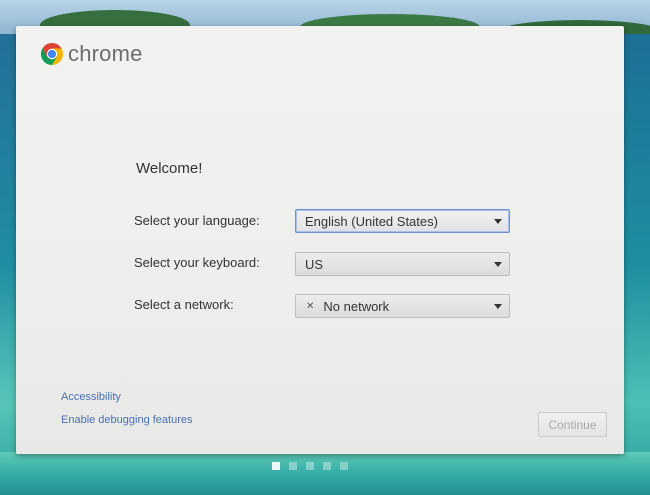 The width and height of the screenshot is (650, 495). I want to click on chrome-logo-icon, so click(52, 54).